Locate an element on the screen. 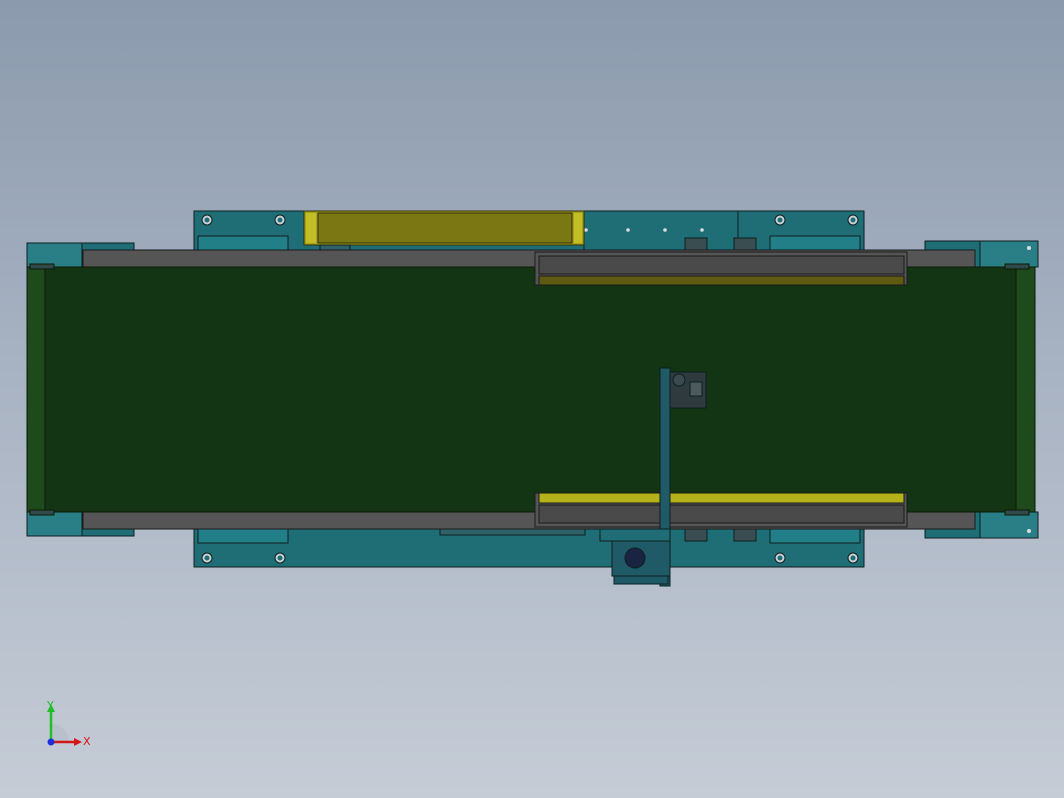  coordinate-triad: Y X is located at coordinates (70, 730).